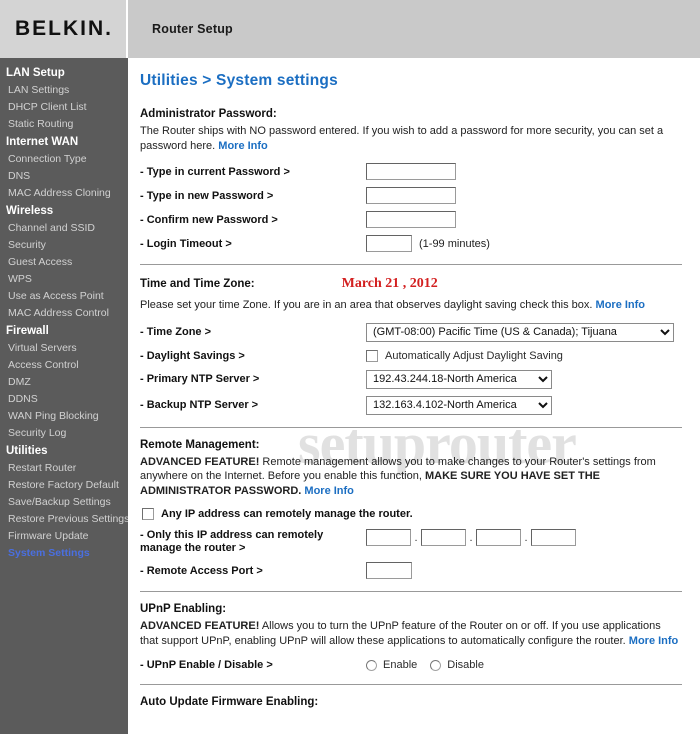 This screenshot has height=734, width=700. I want to click on sidebar-item-security-log: Security Log, so click(64, 433).